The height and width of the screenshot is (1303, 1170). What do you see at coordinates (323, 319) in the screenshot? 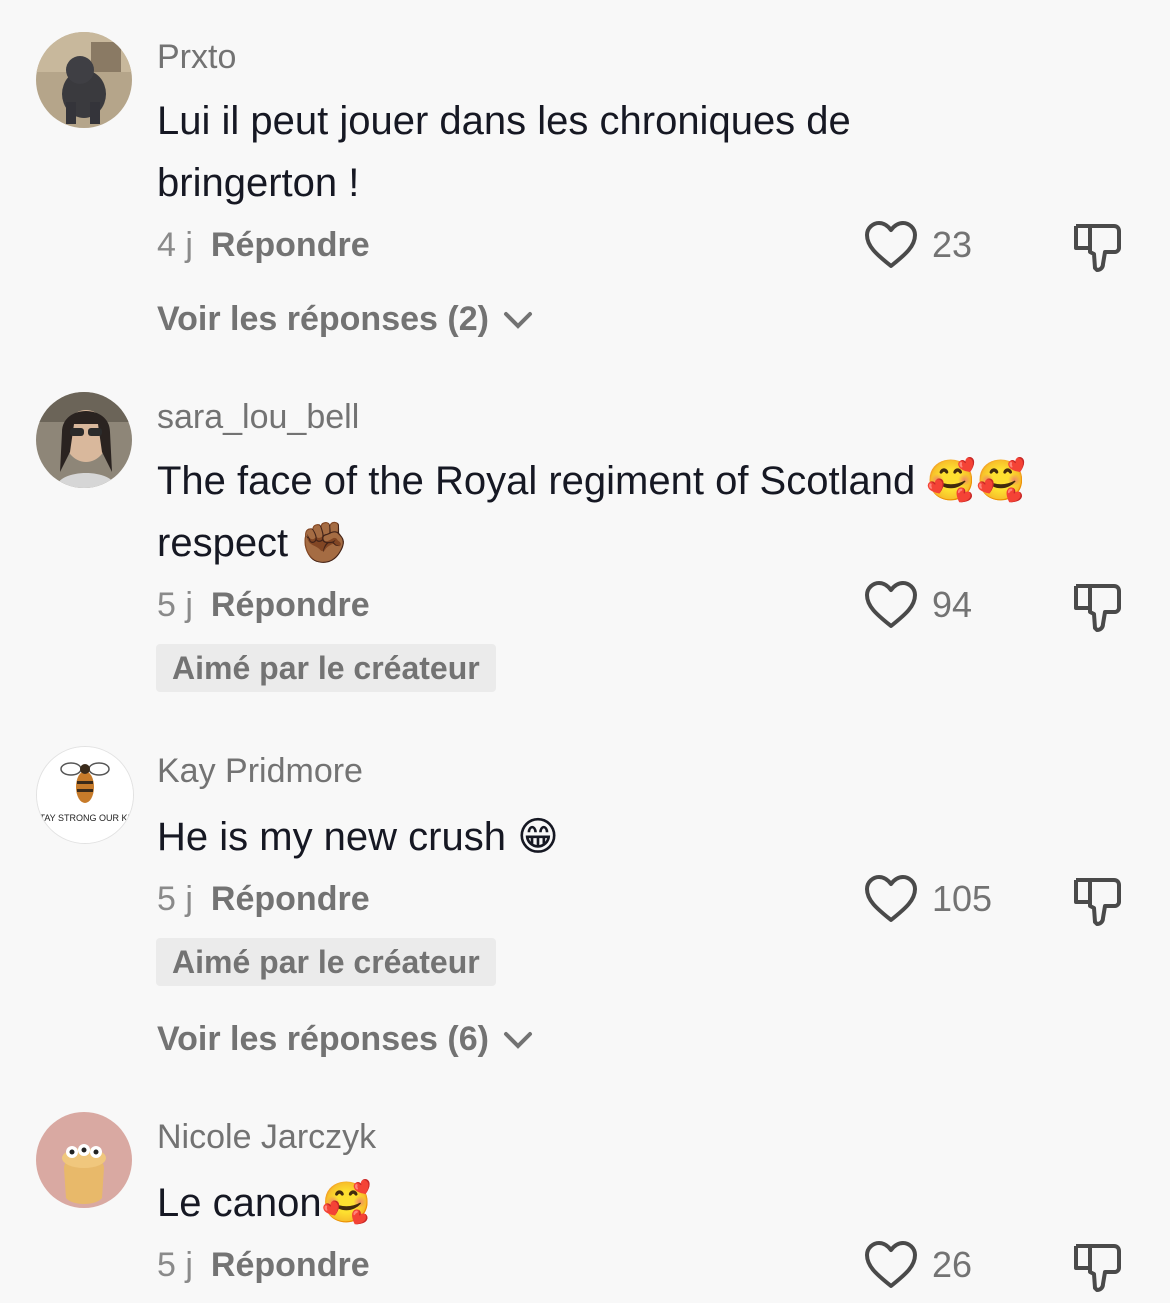
I see `view-replies-label: Voir les réponses (2)` at bounding box center [323, 319].